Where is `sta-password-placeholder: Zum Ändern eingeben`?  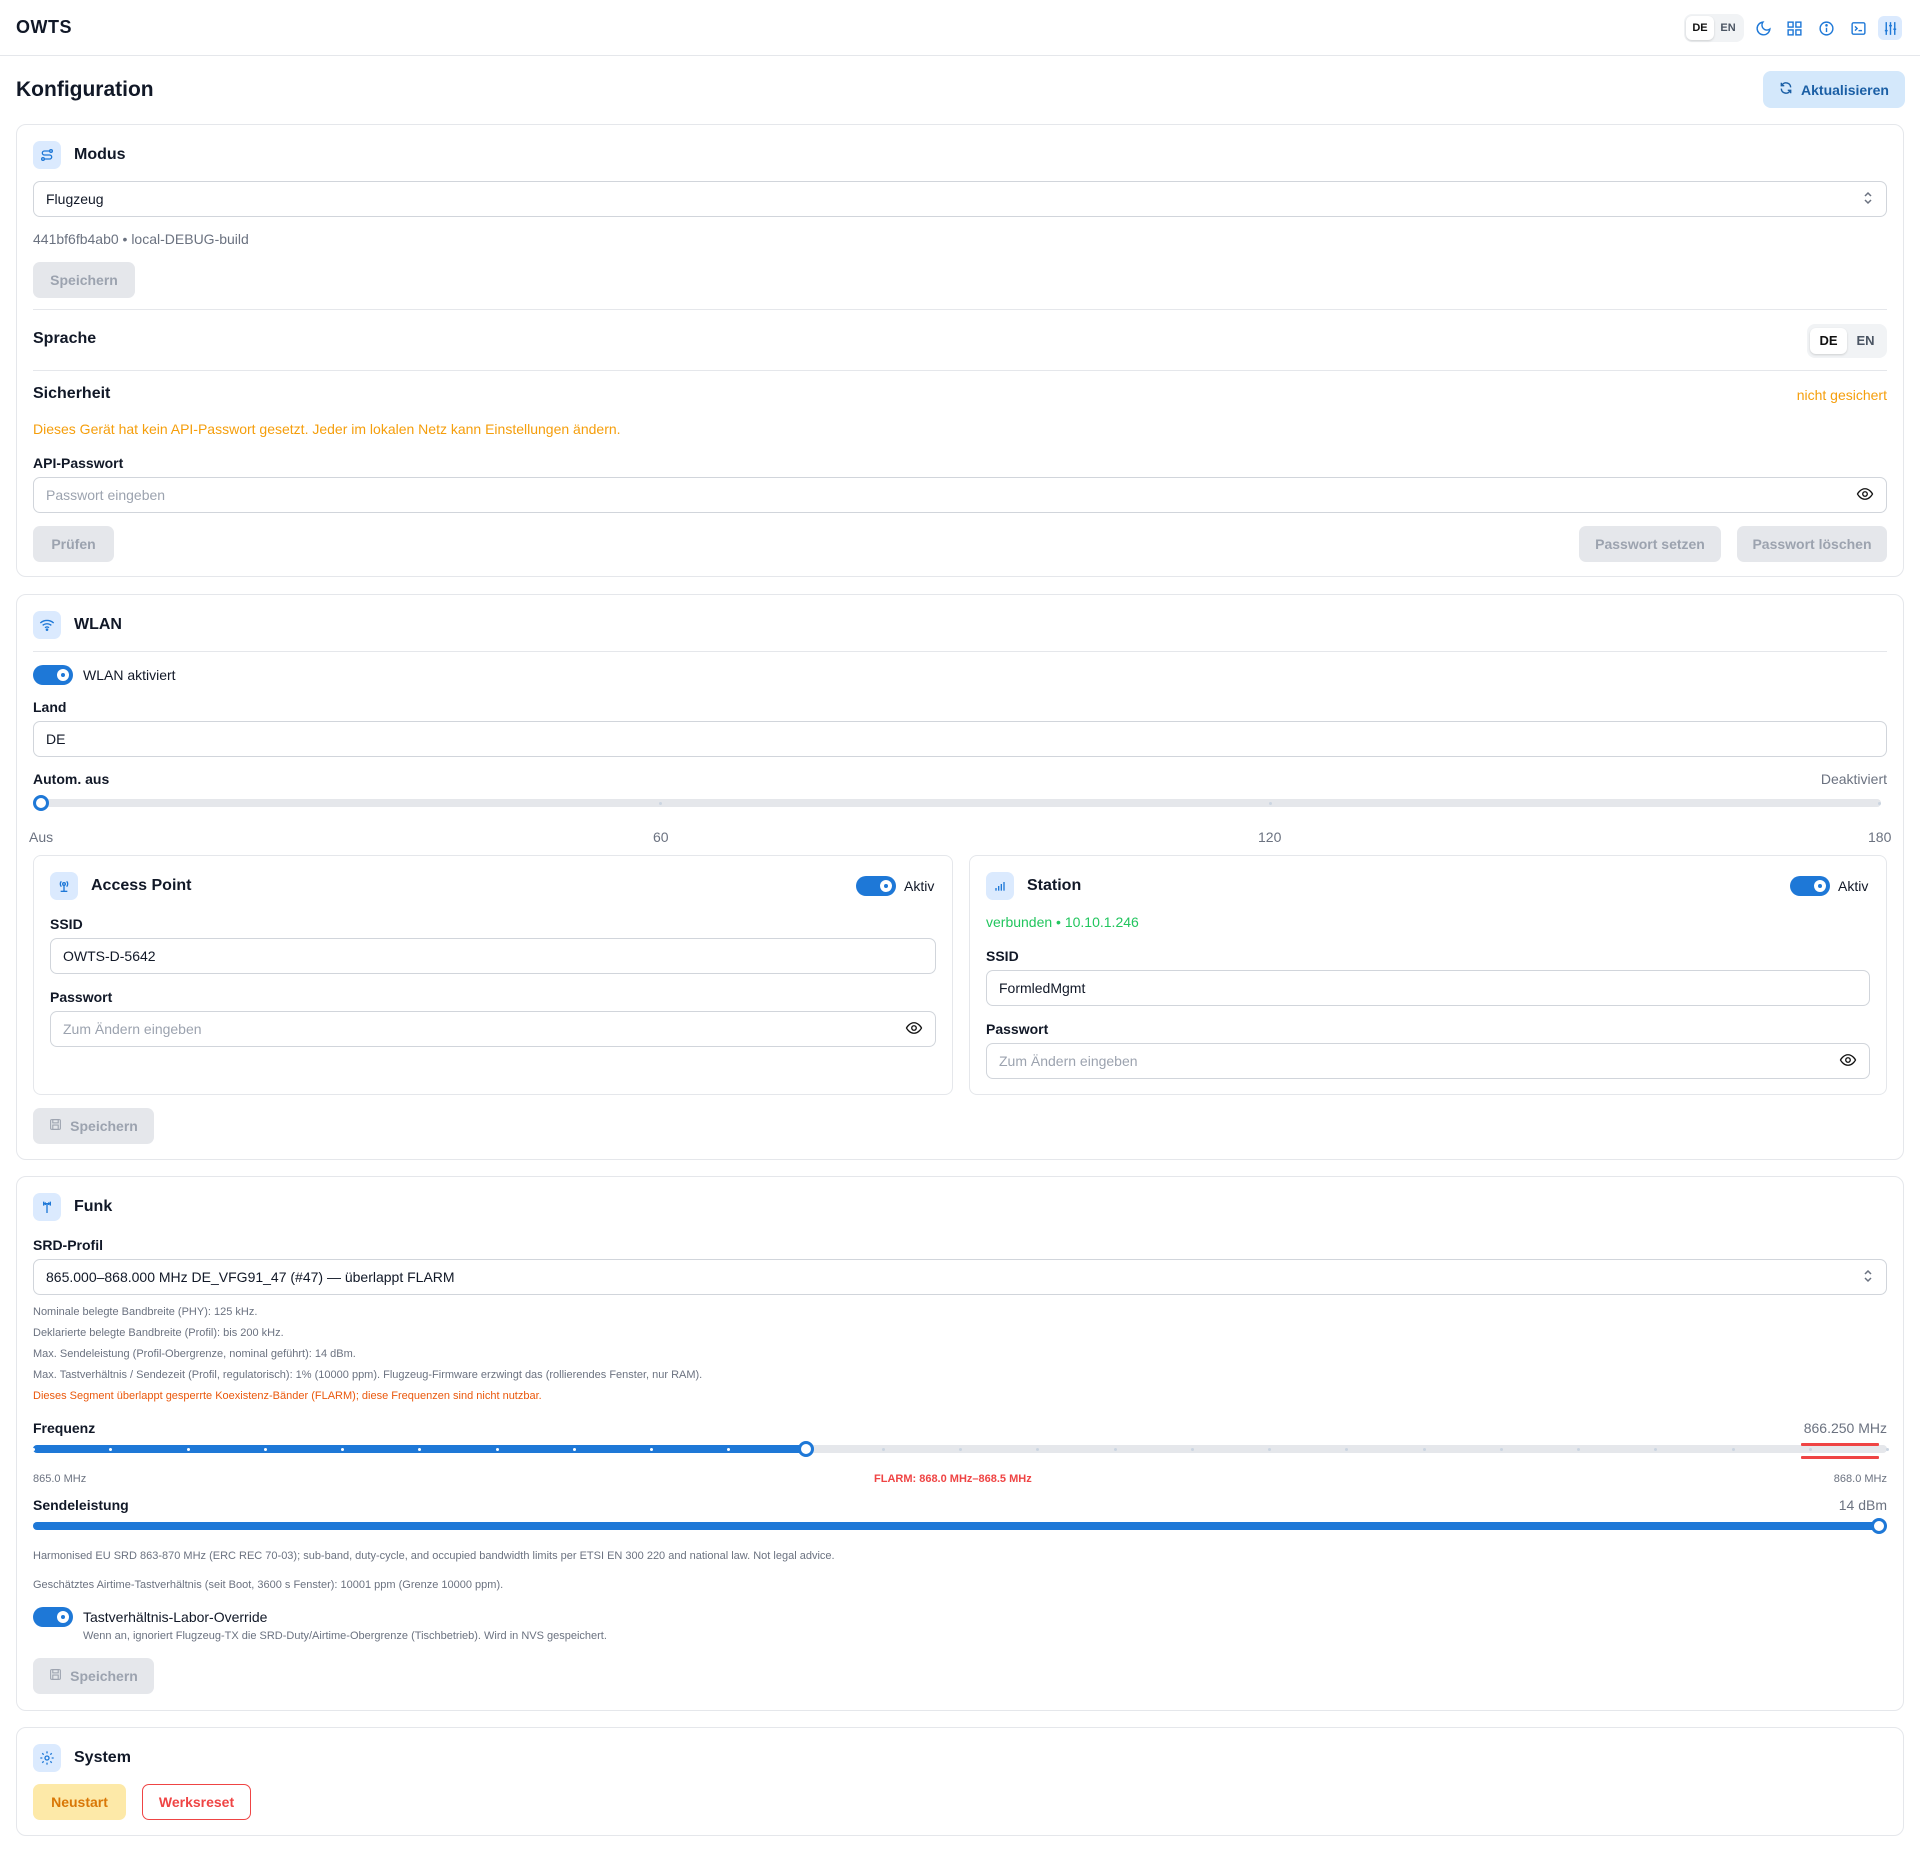 sta-password-placeholder: Zum Ändern eingeben is located at coordinates (1068, 1061).